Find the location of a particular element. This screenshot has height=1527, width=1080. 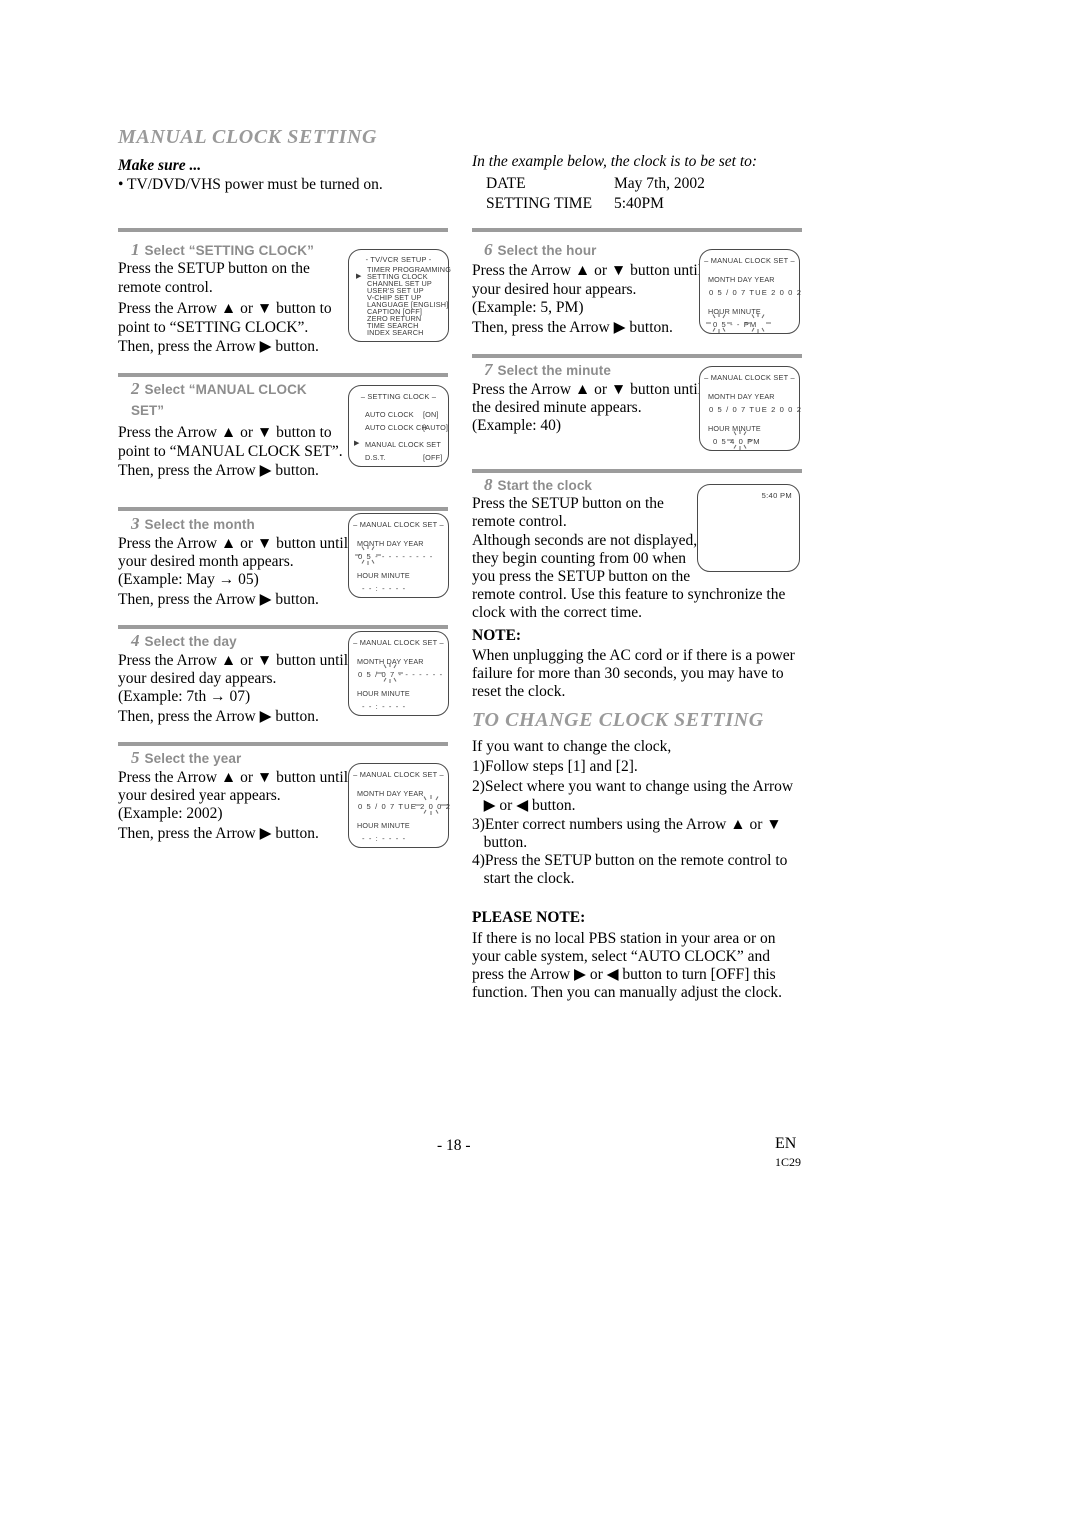

osd-month-value-date: 0 5 - - - - - - - - - is located at coordinates (396, 556).